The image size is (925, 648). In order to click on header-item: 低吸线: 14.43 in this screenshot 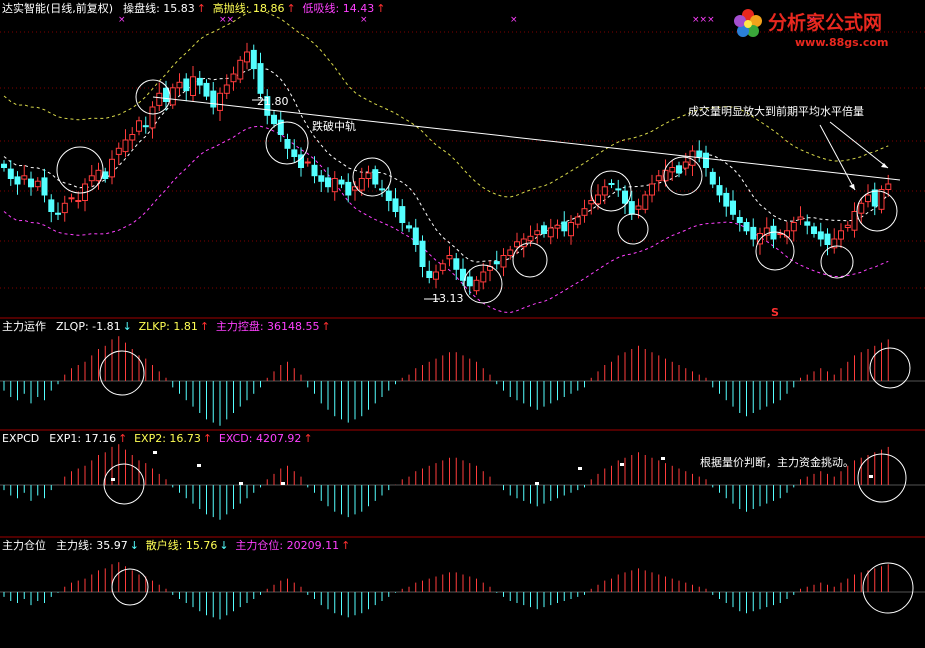, I will do `click(339, 8)`.